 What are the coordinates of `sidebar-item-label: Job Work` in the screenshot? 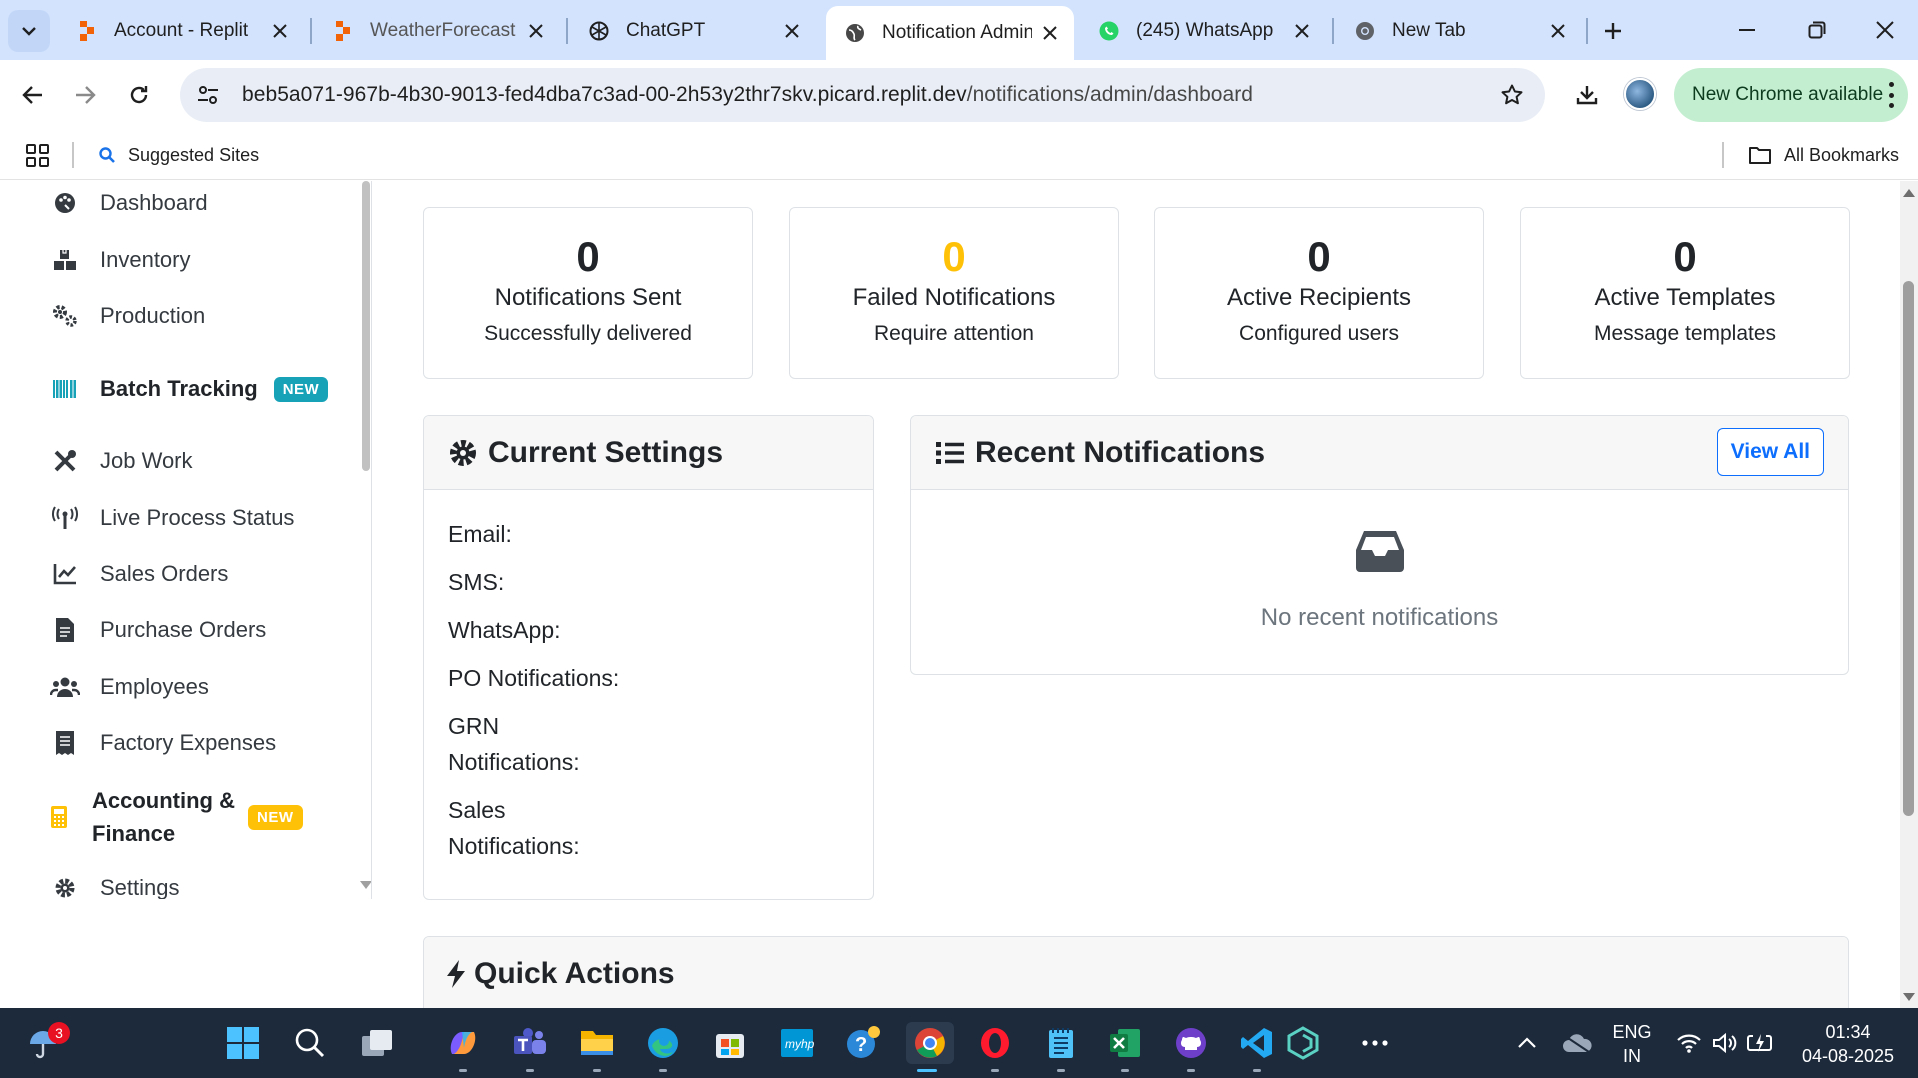 It's located at (146, 460).